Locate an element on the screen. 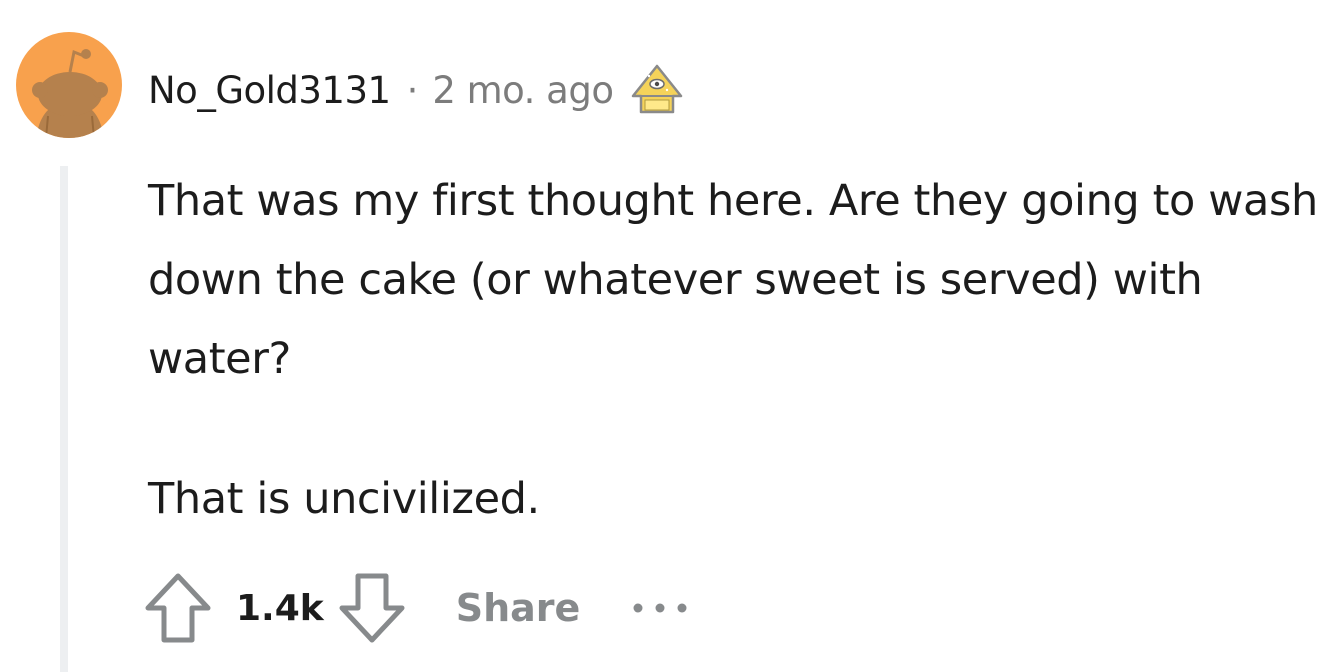 Image resolution: width=1335 pixels, height=672 pixels. upvote-arrow-icon is located at coordinates (178, 608).